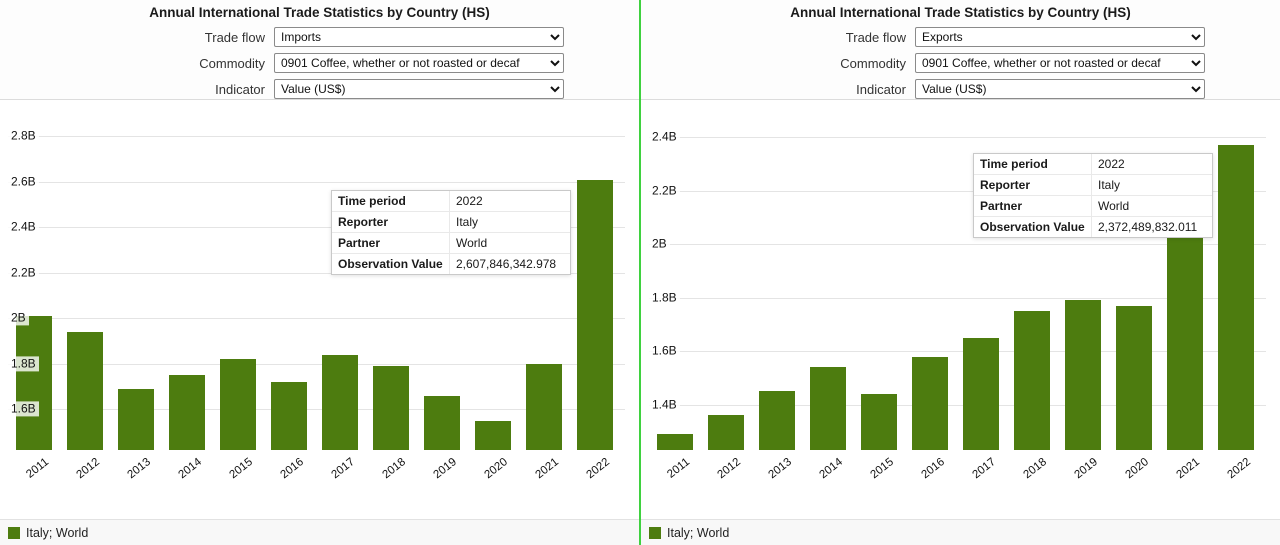 The image size is (1280, 545). Describe the element at coordinates (292, 469) in the screenshot. I see `x-axis-label-text: 2016` at that location.